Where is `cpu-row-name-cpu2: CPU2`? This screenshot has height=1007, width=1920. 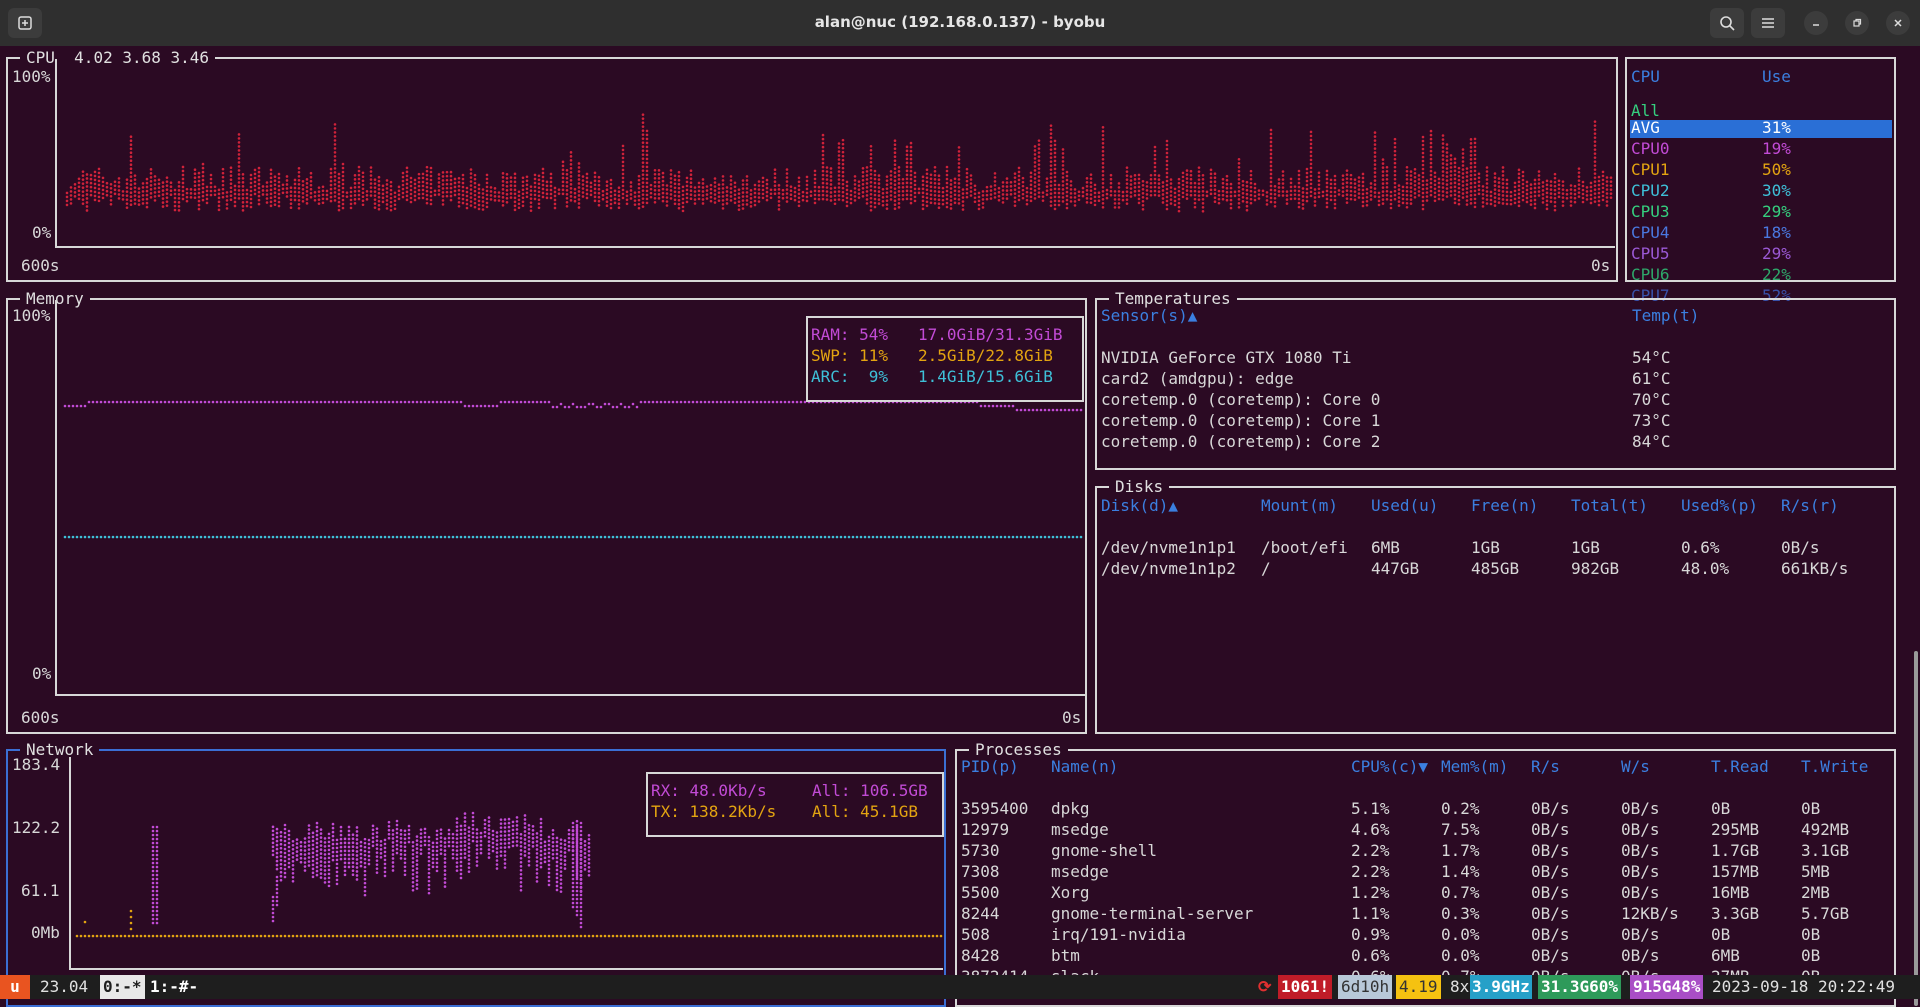
cpu-row-name-cpu2: CPU2 is located at coordinates (1650, 191).